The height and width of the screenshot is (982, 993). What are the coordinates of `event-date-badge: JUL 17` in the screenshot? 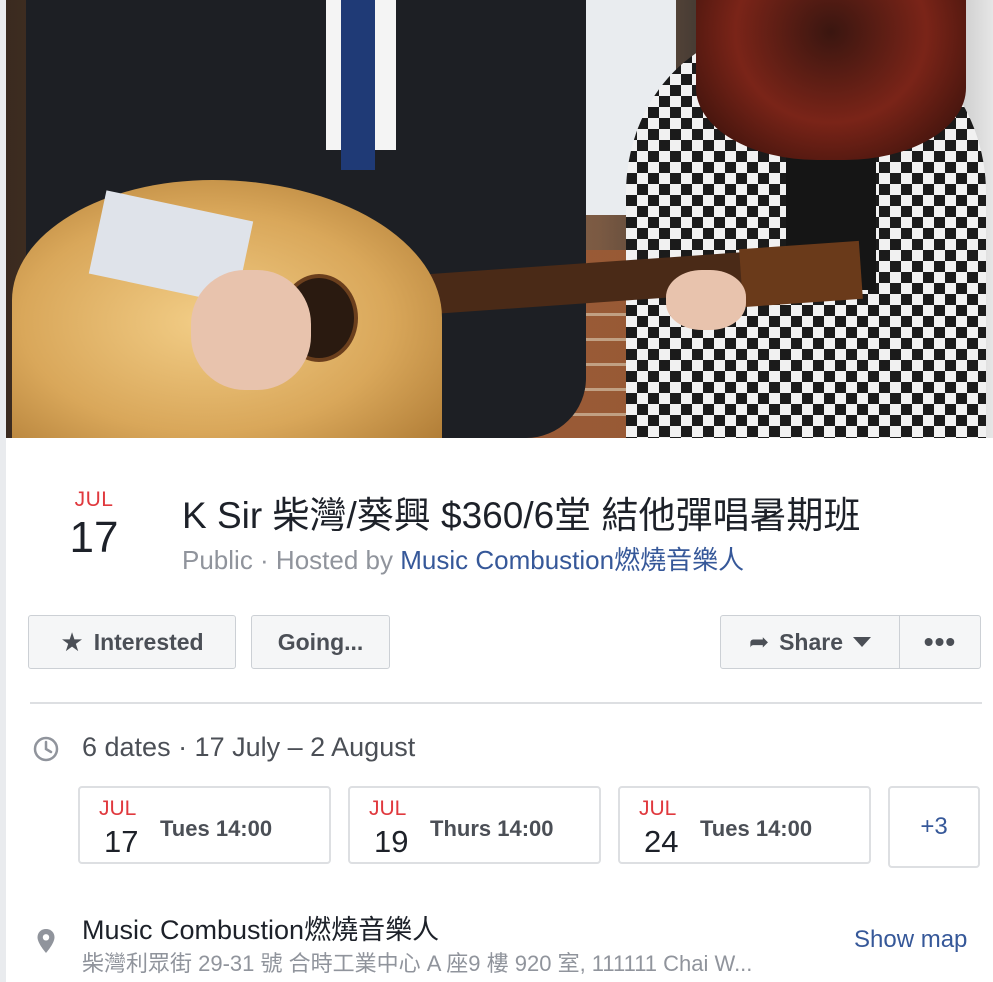 It's located at (94, 525).